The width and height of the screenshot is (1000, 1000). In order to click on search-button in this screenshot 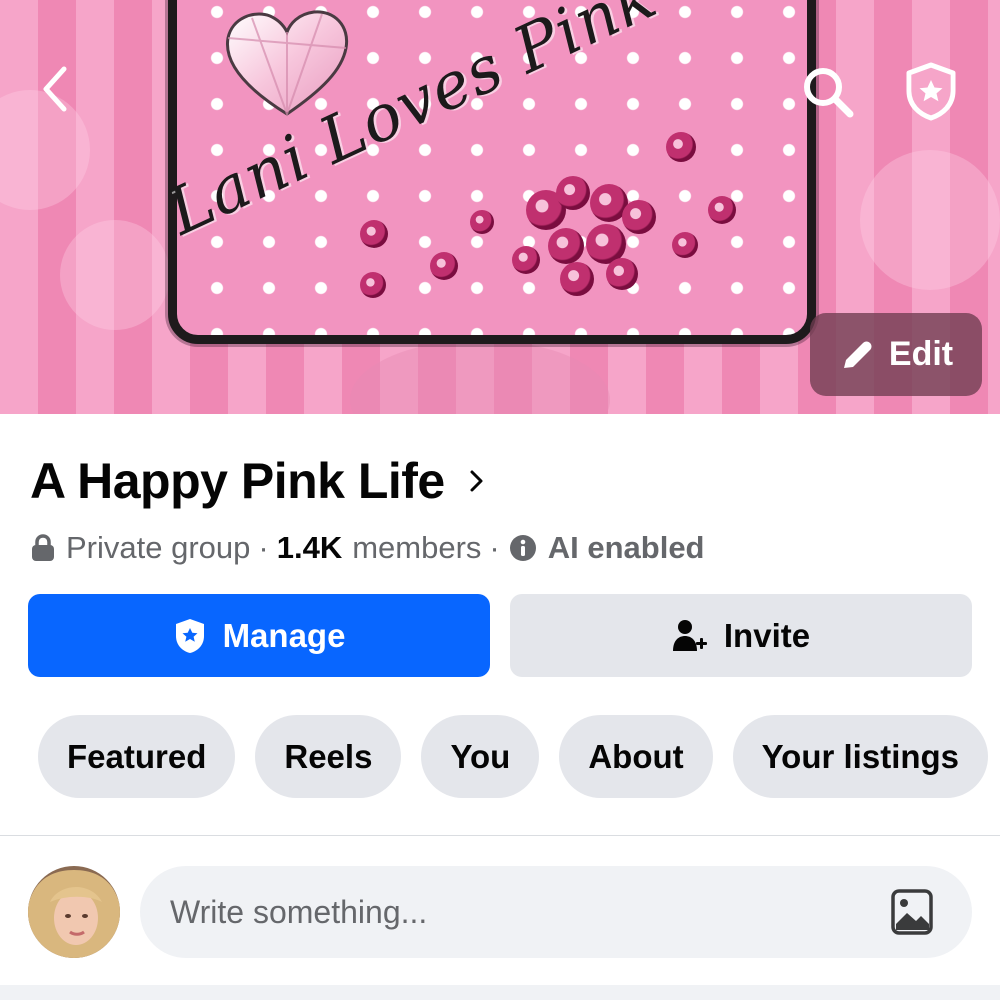, I will do `click(828, 92)`.